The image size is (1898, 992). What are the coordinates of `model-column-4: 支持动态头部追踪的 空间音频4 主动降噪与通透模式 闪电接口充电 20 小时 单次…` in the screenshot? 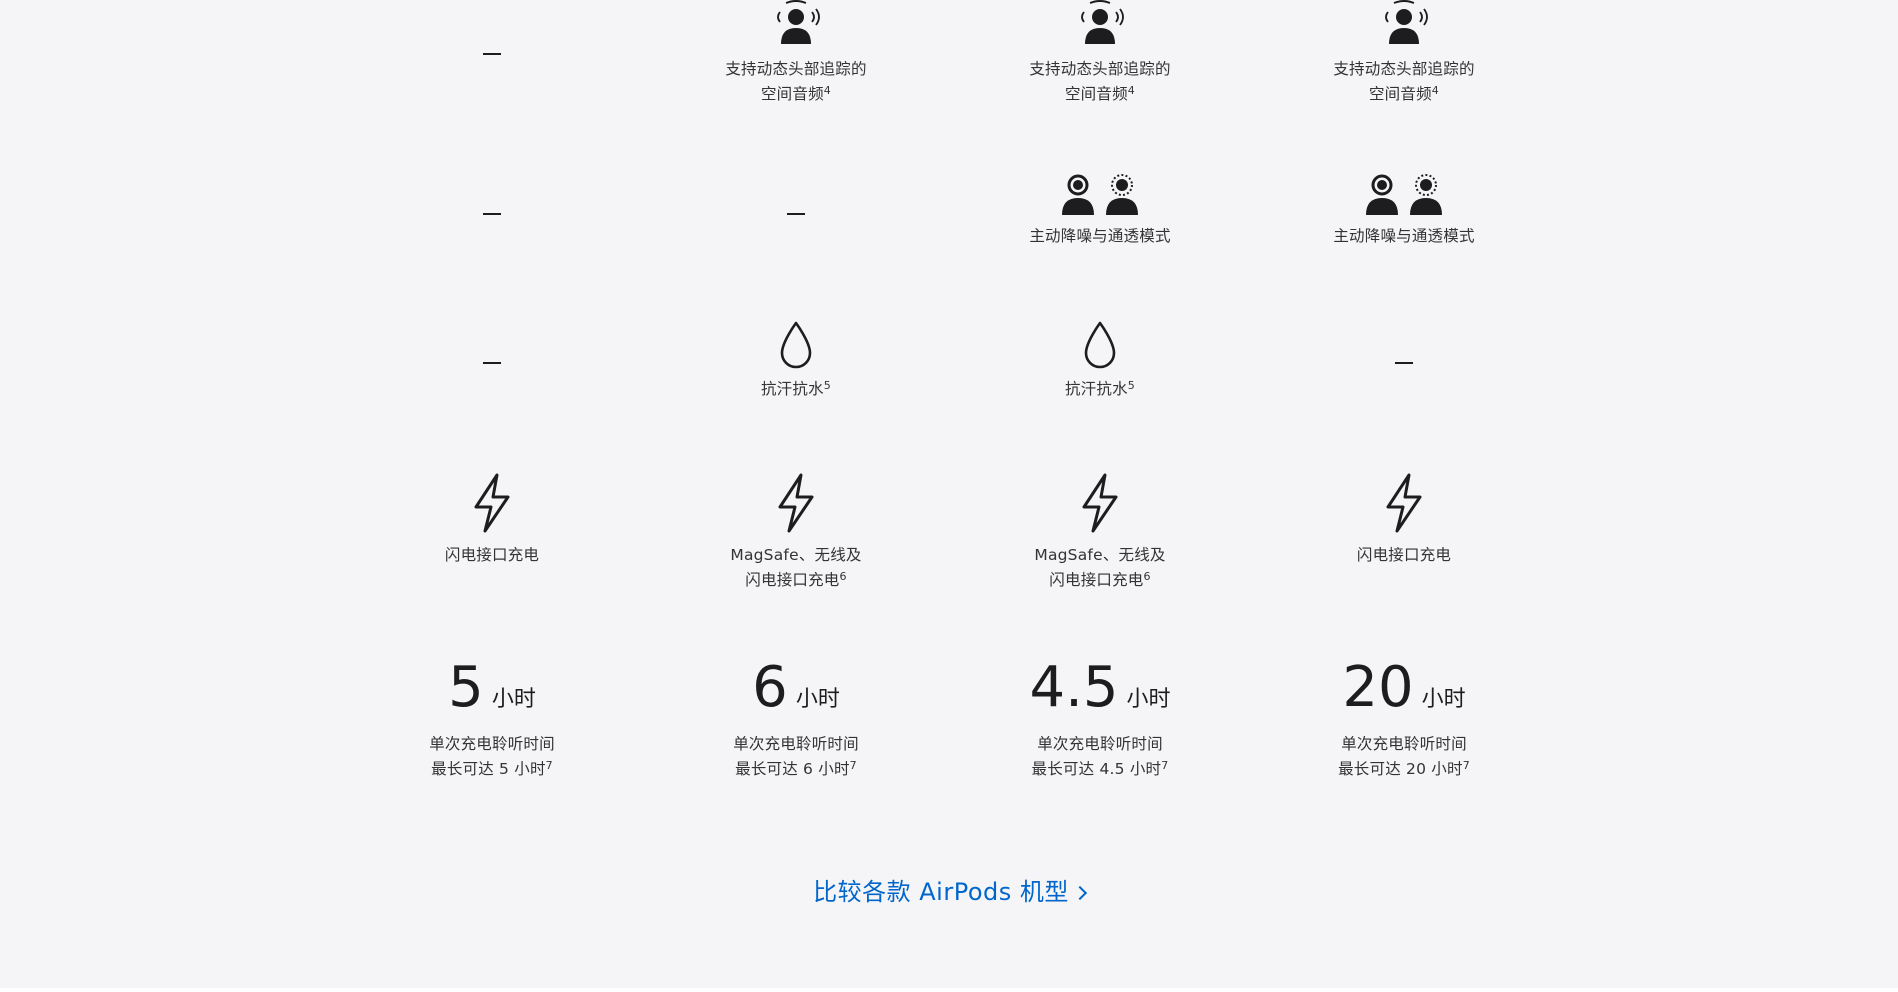 It's located at (1404, 400).